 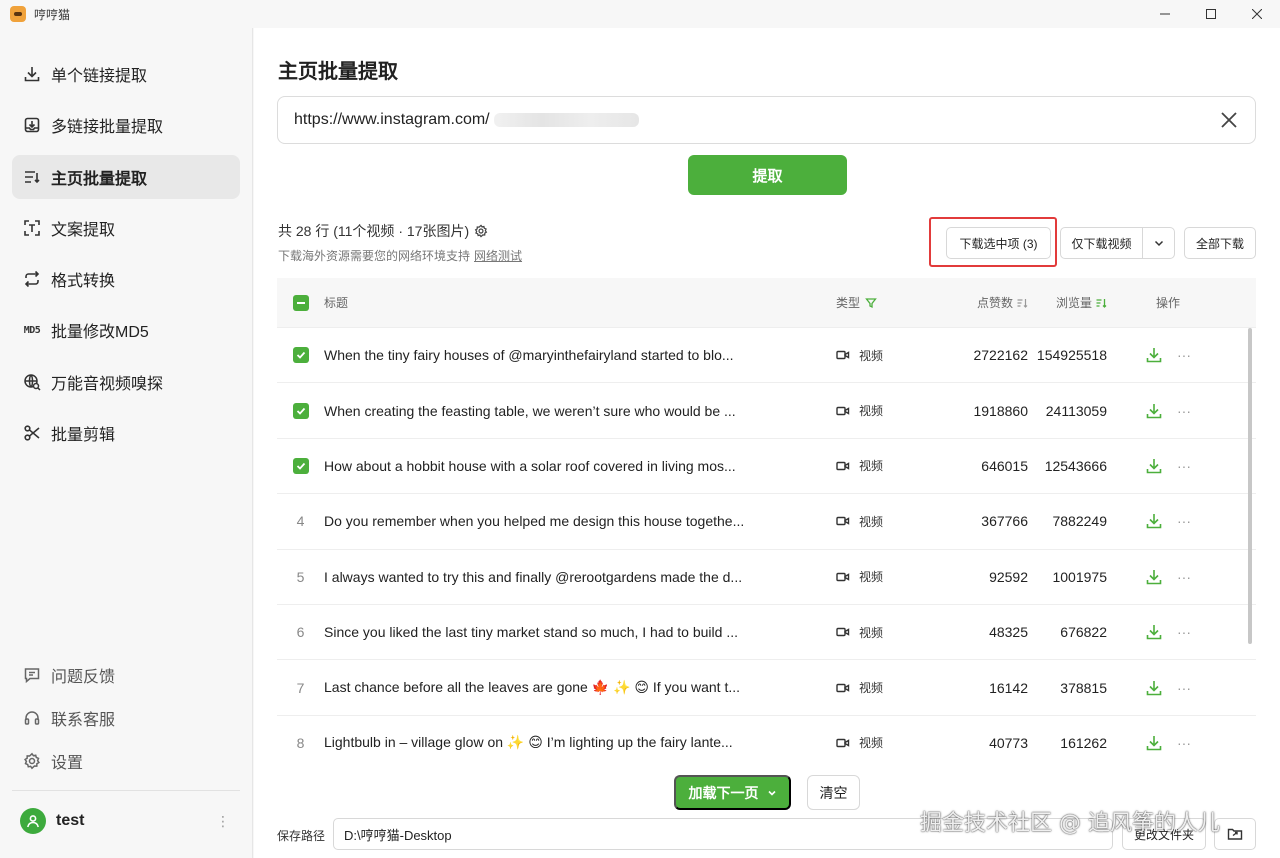 I want to click on row-likes: 92592, so click(x=1008, y=576).